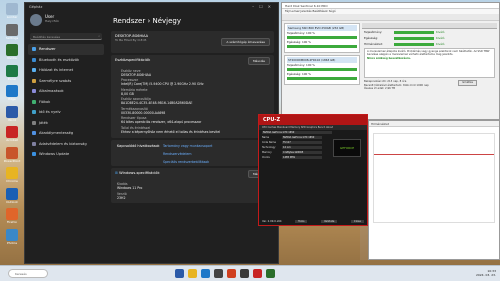 The height and width of the screenshot is (281, 500). What do you see at coordinates (12, 196) in the screenshot?
I see `desktop-icon: Outlook` at bounding box center [12, 196].